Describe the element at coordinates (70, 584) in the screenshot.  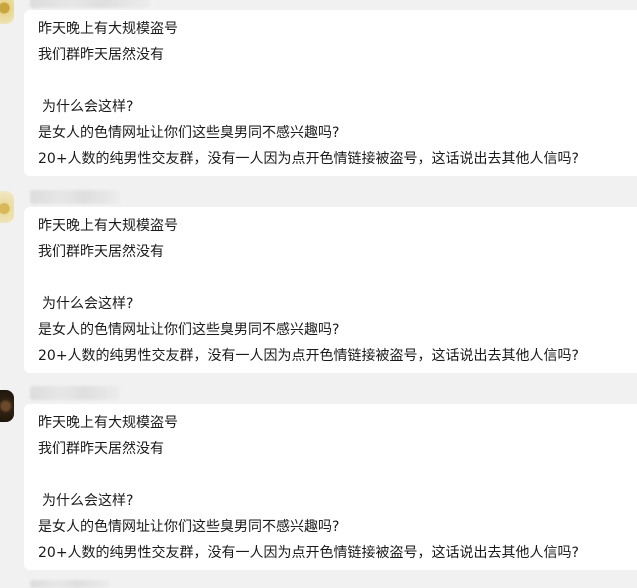
I see `next-sender-name` at that location.